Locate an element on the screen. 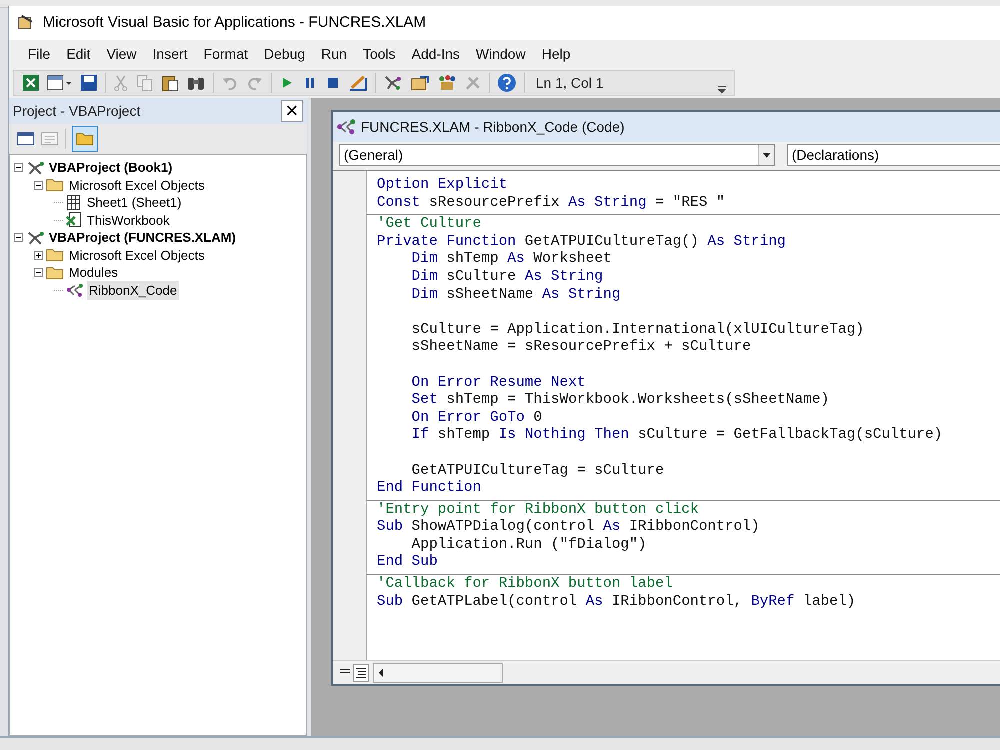  paste-icon is located at coordinates (170, 83).